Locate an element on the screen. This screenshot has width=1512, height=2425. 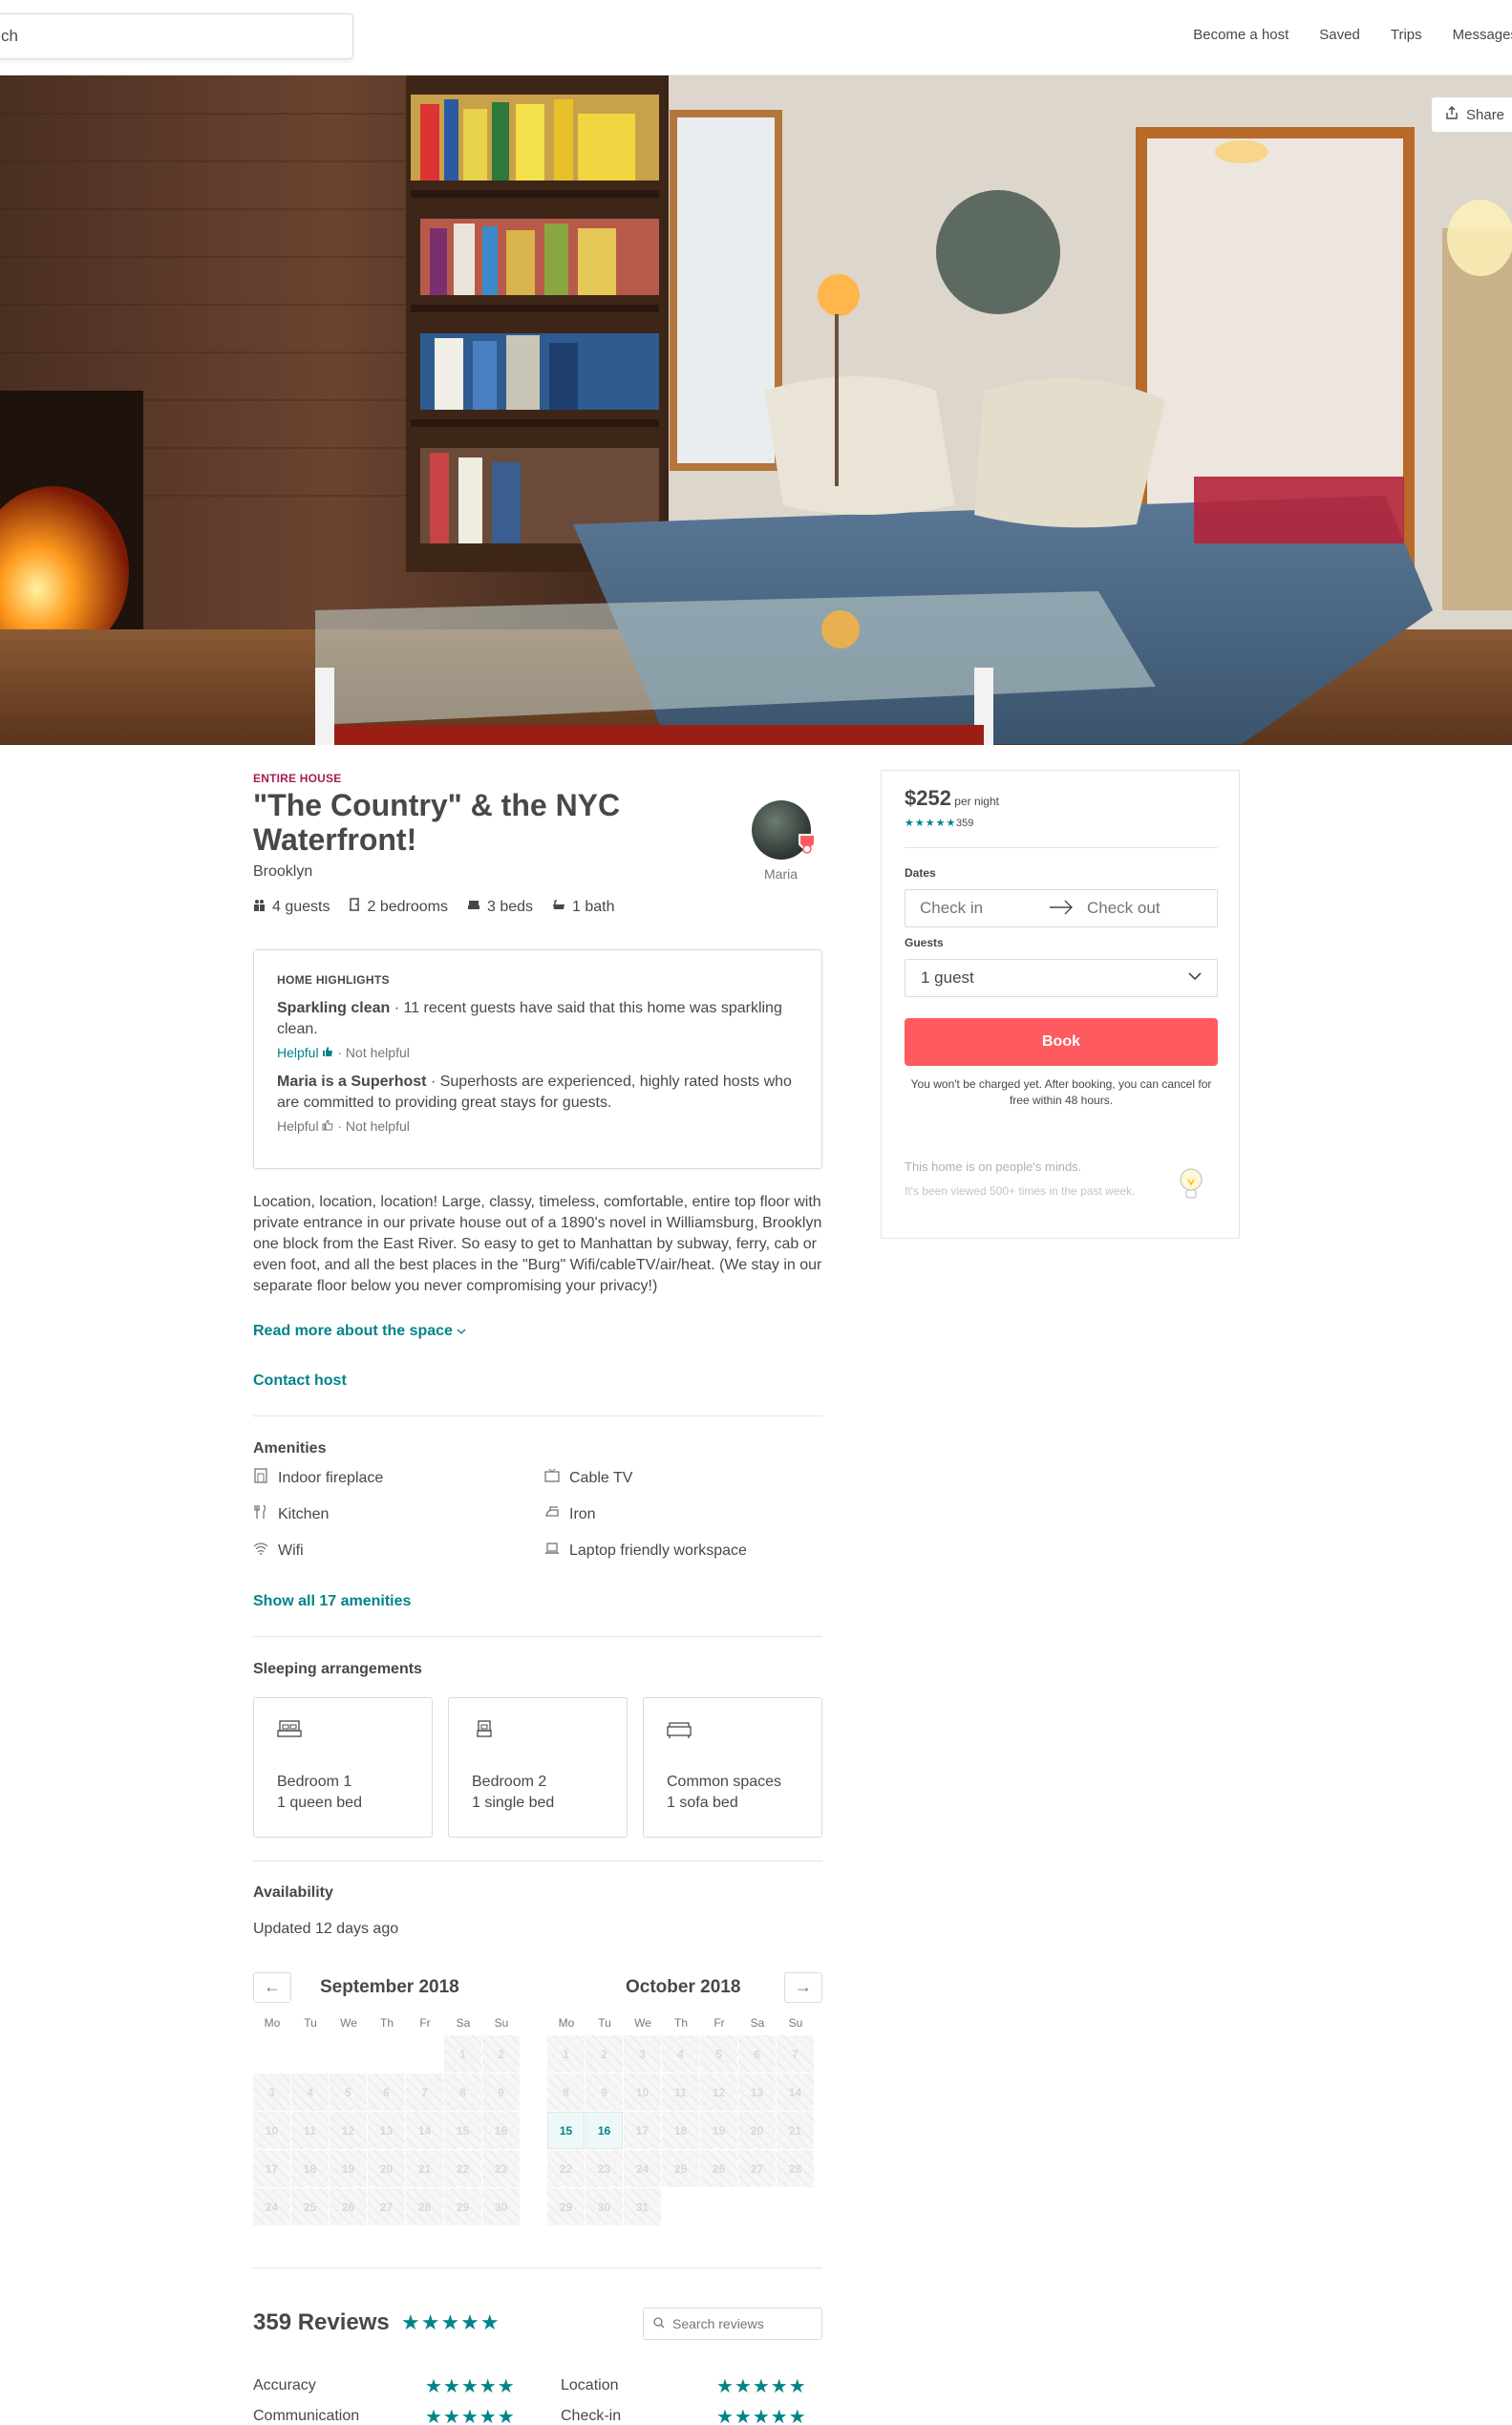
fact-bath-label: 1 bath is located at coordinates (593, 906).